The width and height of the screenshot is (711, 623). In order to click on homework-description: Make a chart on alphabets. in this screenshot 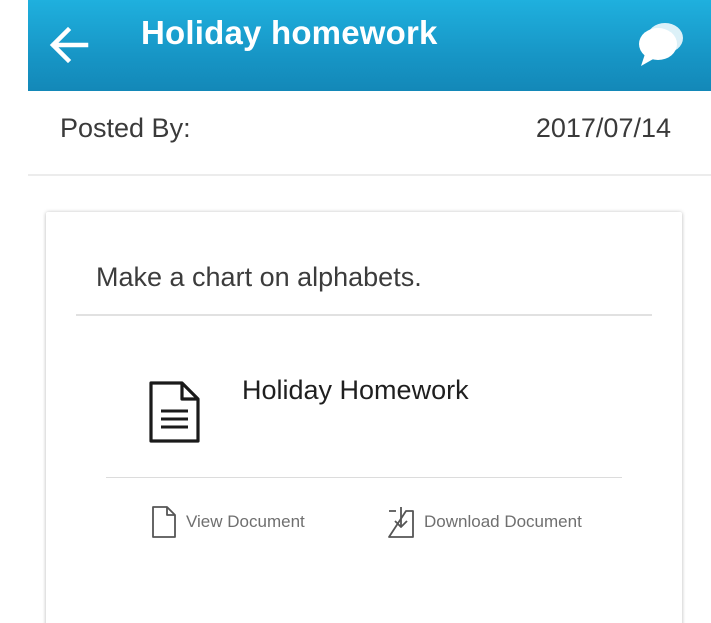, I will do `click(259, 277)`.